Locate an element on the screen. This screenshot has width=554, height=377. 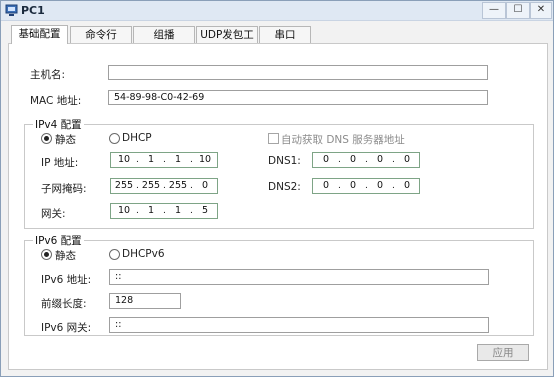
hostname-input is located at coordinates (298, 72).